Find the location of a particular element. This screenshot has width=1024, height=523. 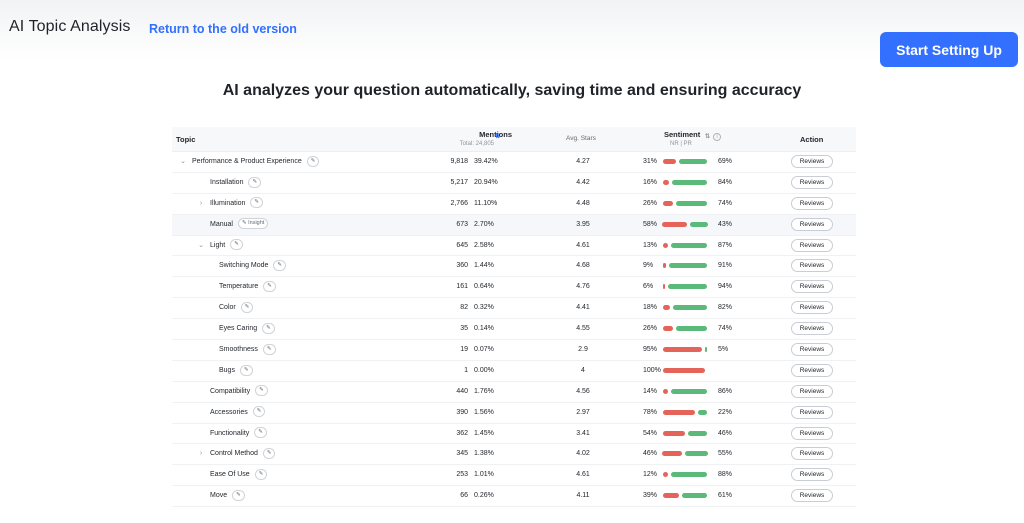

topic-label: Functionality is located at coordinates (230, 433).